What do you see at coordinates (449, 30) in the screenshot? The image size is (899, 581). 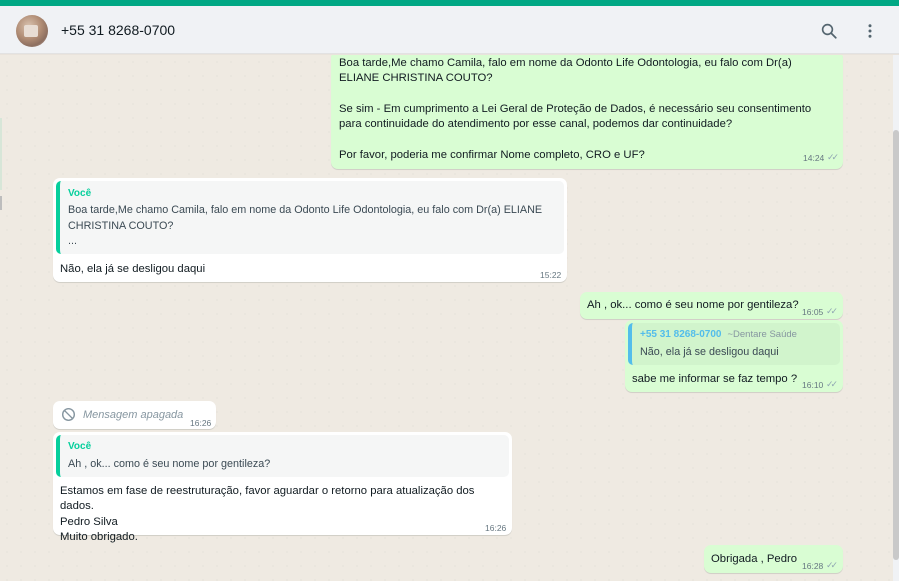 I see `chat-header: +55 31 8268-0700` at bounding box center [449, 30].